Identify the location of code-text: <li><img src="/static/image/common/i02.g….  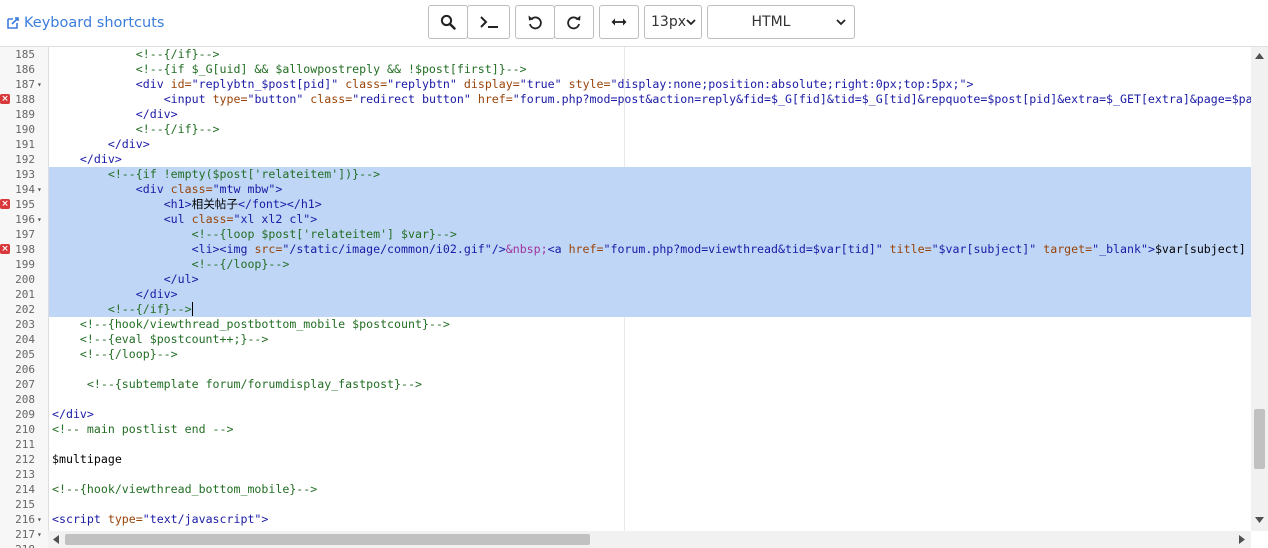
(650, 249).